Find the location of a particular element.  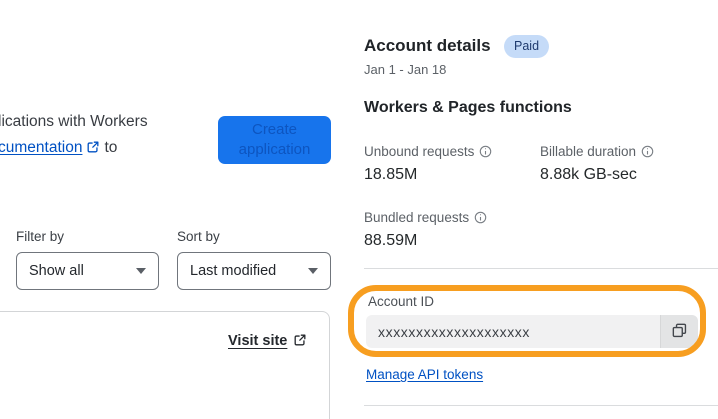

intro-line-2: cumentation to is located at coordinates (74, 149).